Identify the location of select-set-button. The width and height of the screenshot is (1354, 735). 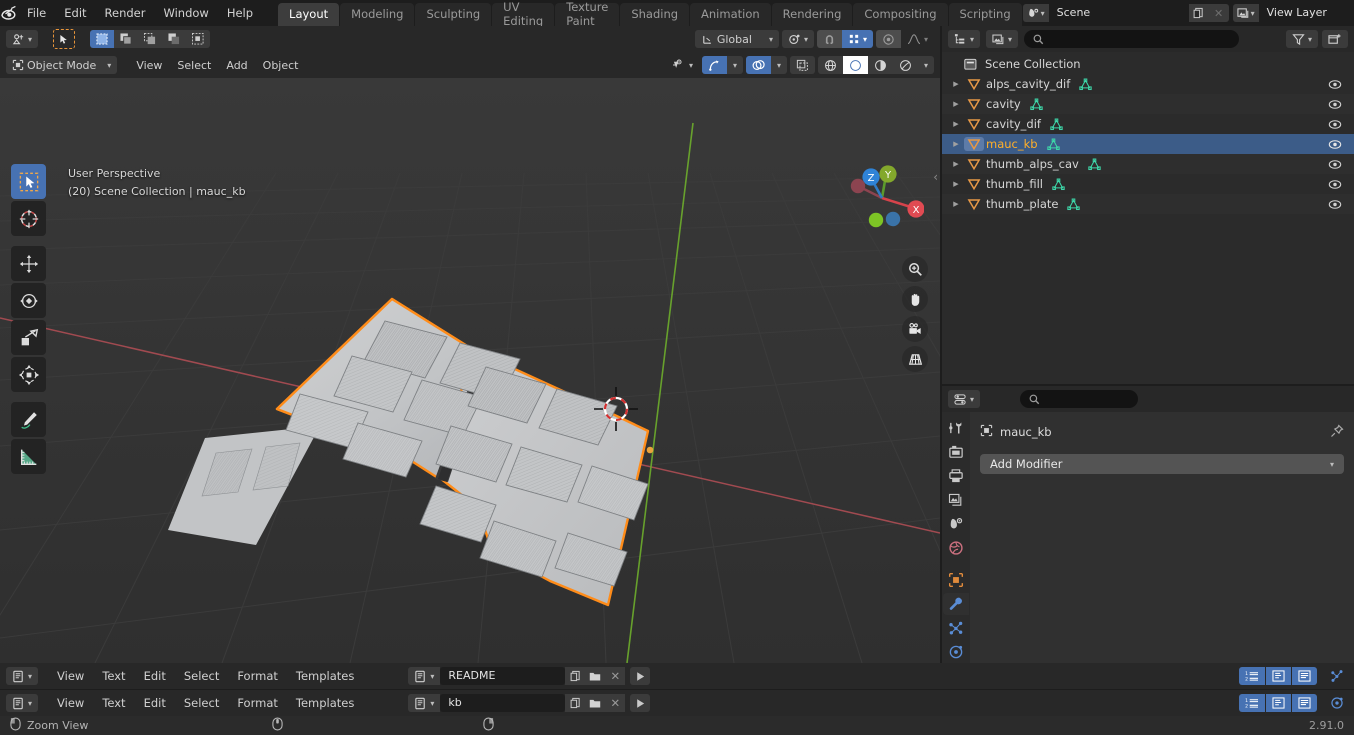
(102, 39).